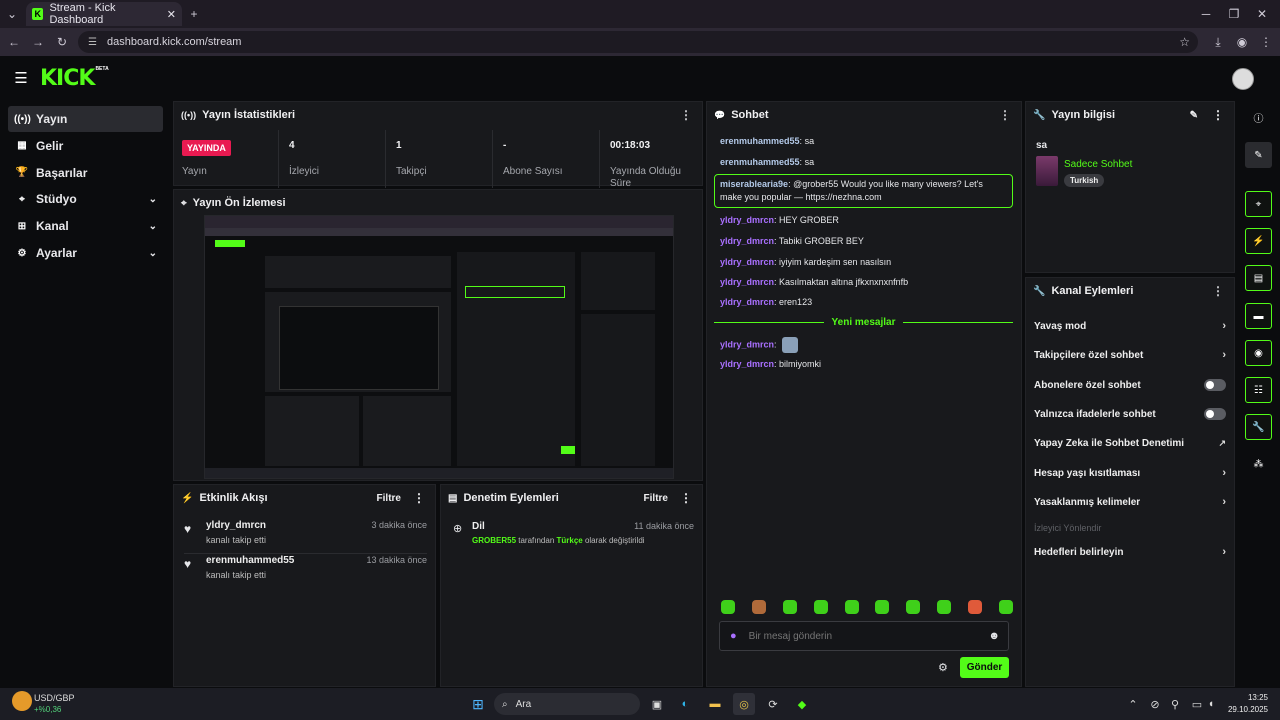 This screenshot has width=1280, height=720. I want to click on channel-action-item: Hedefleri belirleyin ›, so click(1130, 552).